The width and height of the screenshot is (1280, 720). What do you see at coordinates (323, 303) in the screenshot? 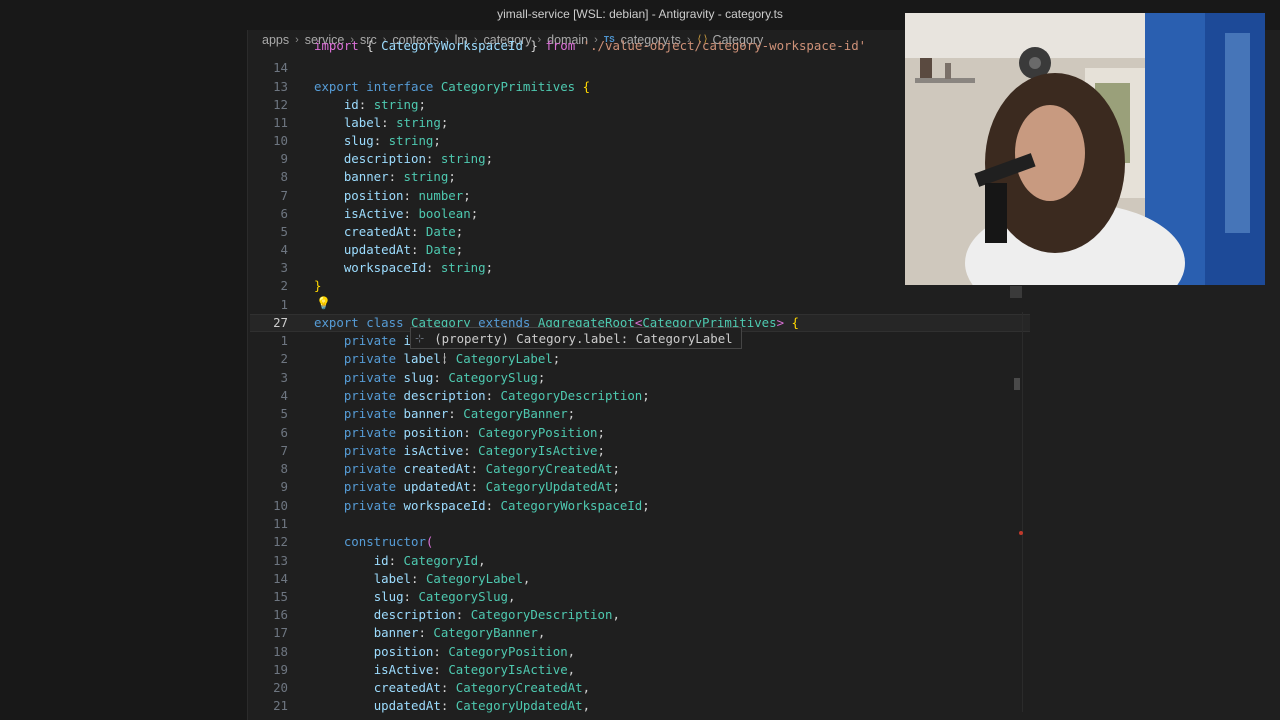
I see `lightbulb-icon: 💡` at bounding box center [323, 303].